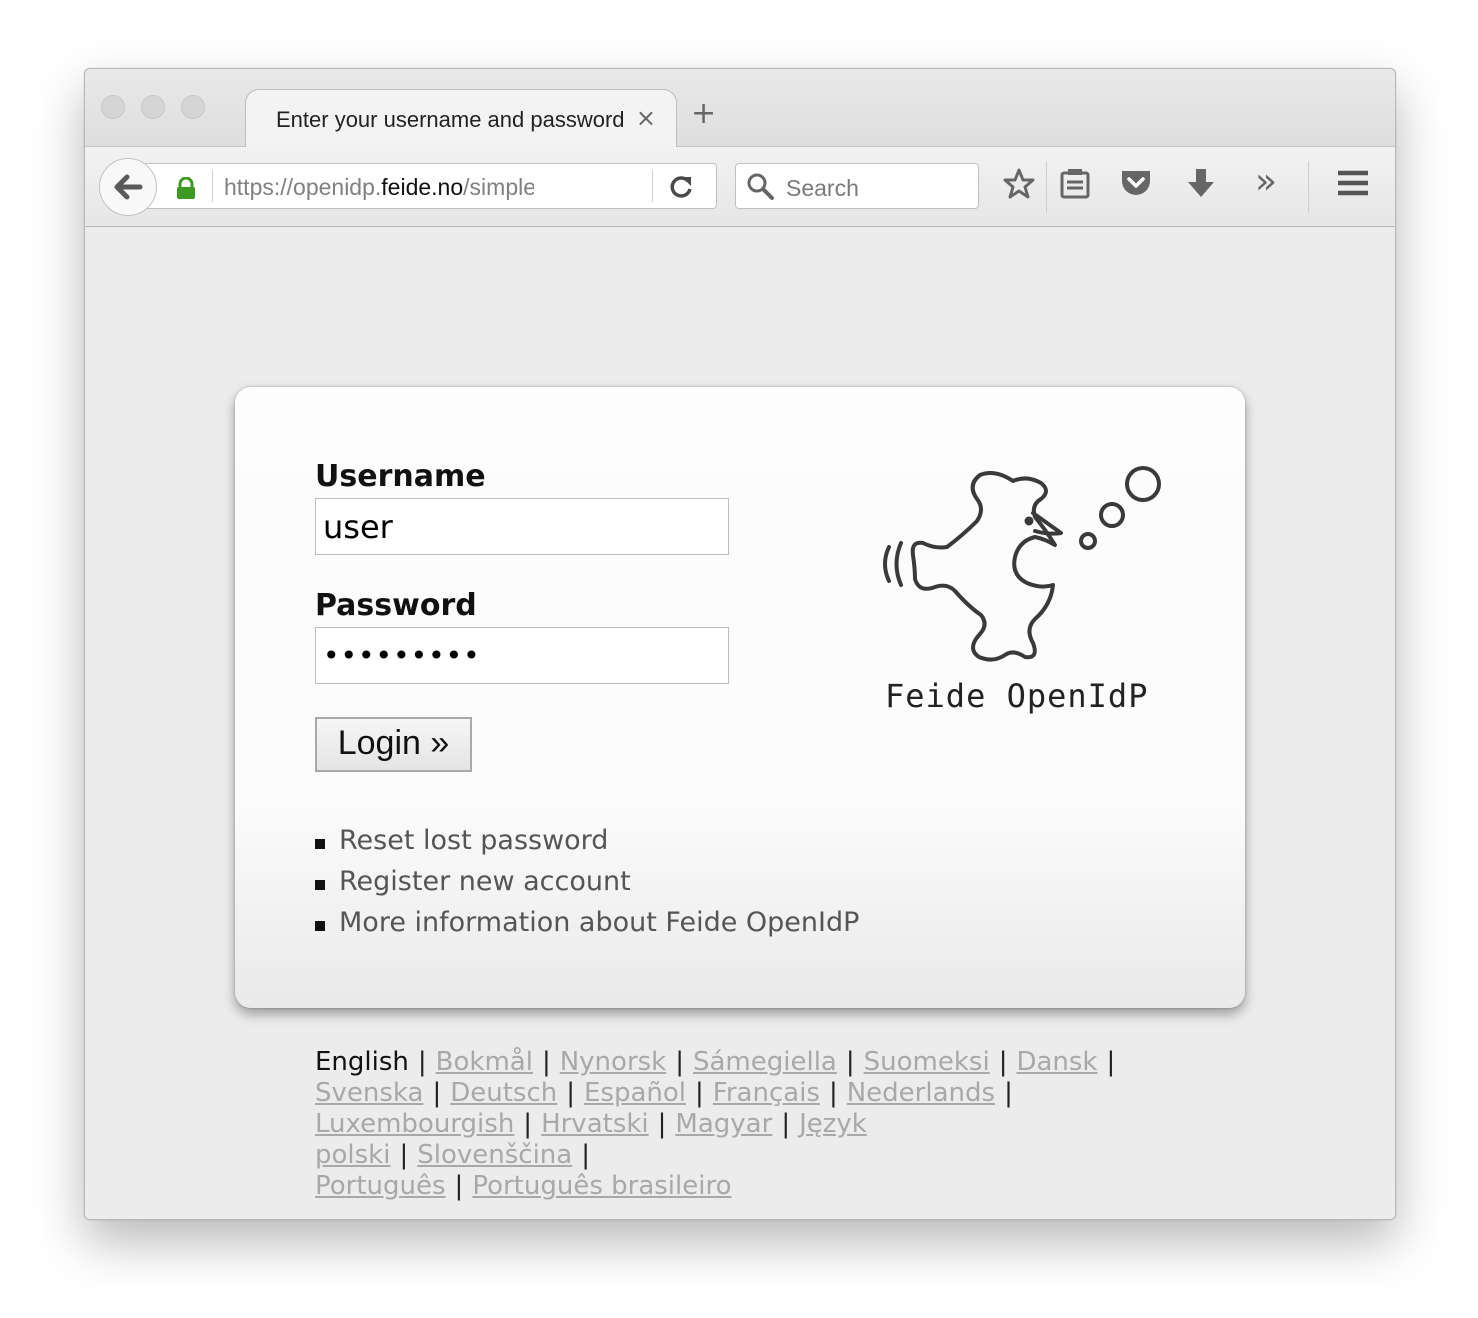 This screenshot has width=1478, height=1318. Describe the element at coordinates (681, 187) in the screenshot. I see `reload-icon` at that location.